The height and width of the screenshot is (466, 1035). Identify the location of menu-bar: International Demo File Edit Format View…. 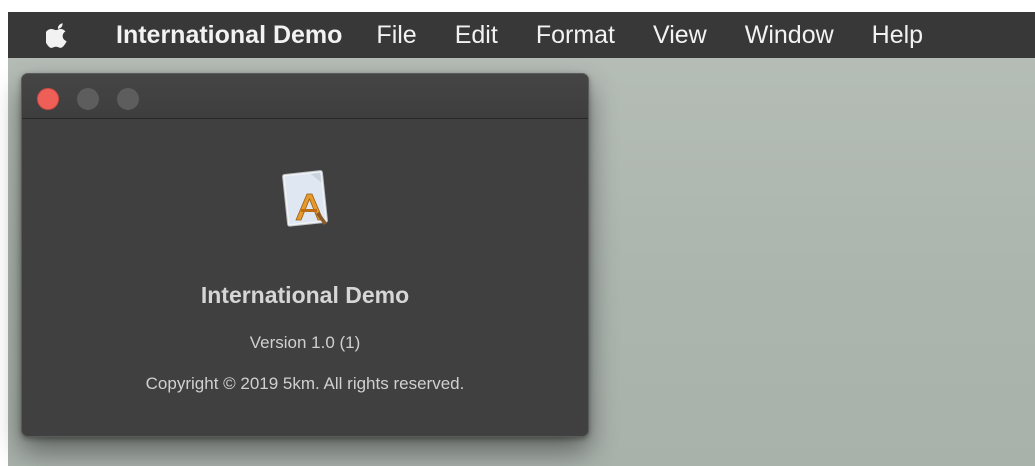
(521, 35).